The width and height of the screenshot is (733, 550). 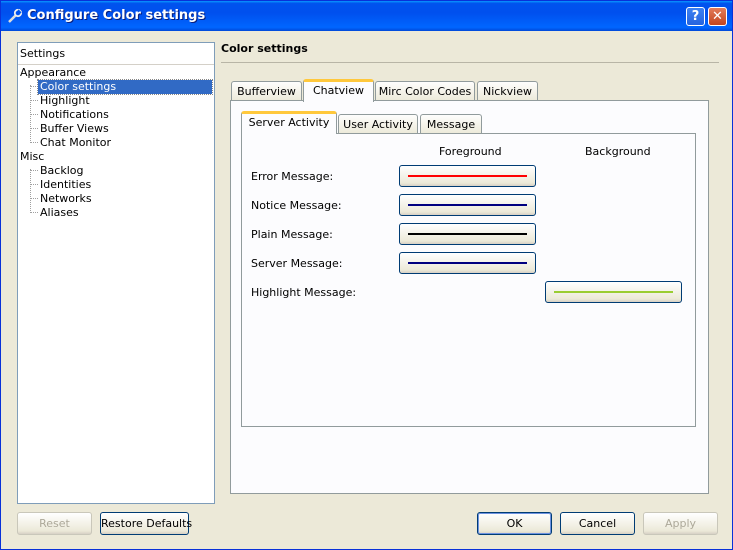 What do you see at coordinates (304, 292) in the screenshot?
I see `highlight-message-label: Highlight Message:` at bounding box center [304, 292].